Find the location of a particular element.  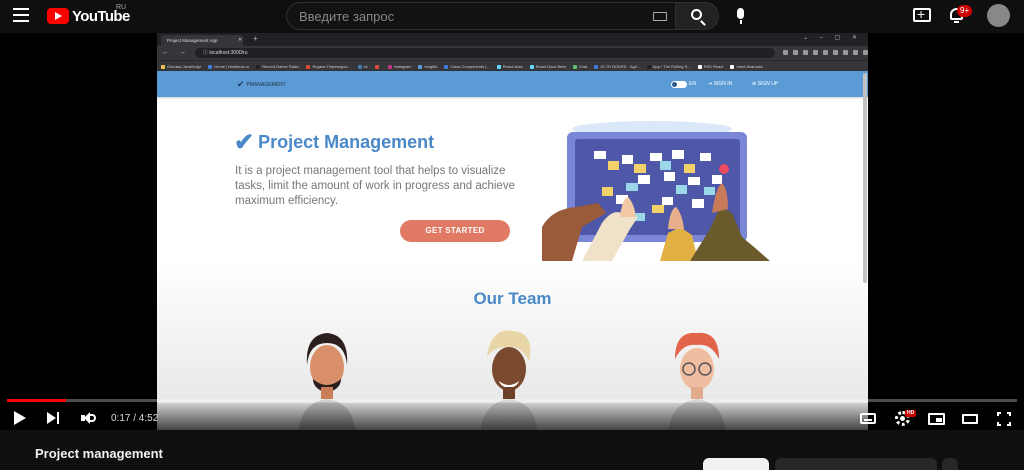

checkmark-icon: ✔ is located at coordinates (244, 142).